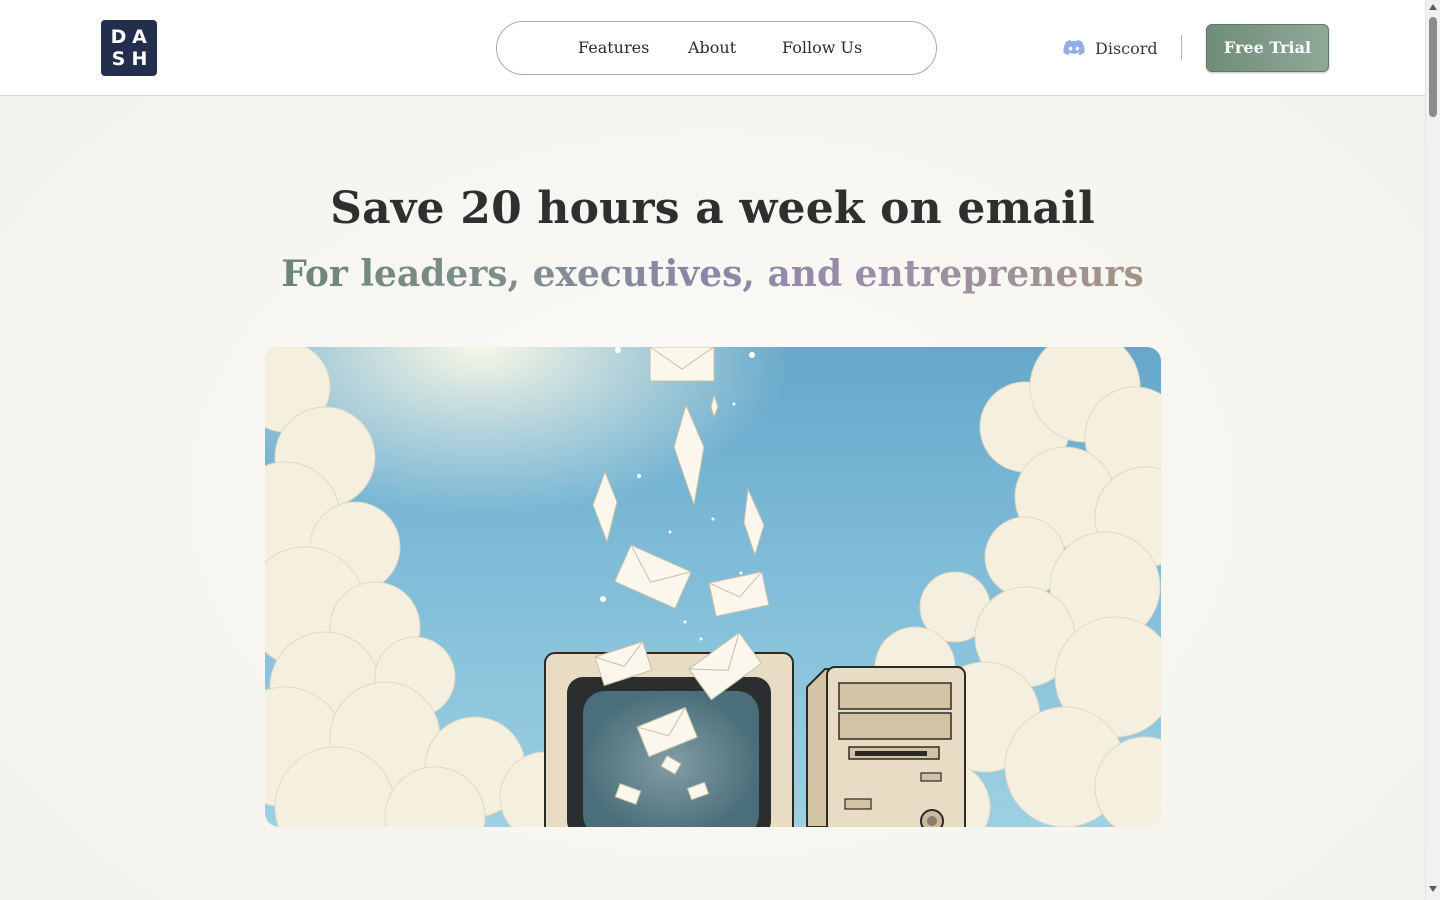 Image resolution: width=1440 pixels, height=900 pixels. Describe the element at coordinates (1433, 7) in the screenshot. I see `scroll-up-arrow-icon` at that location.